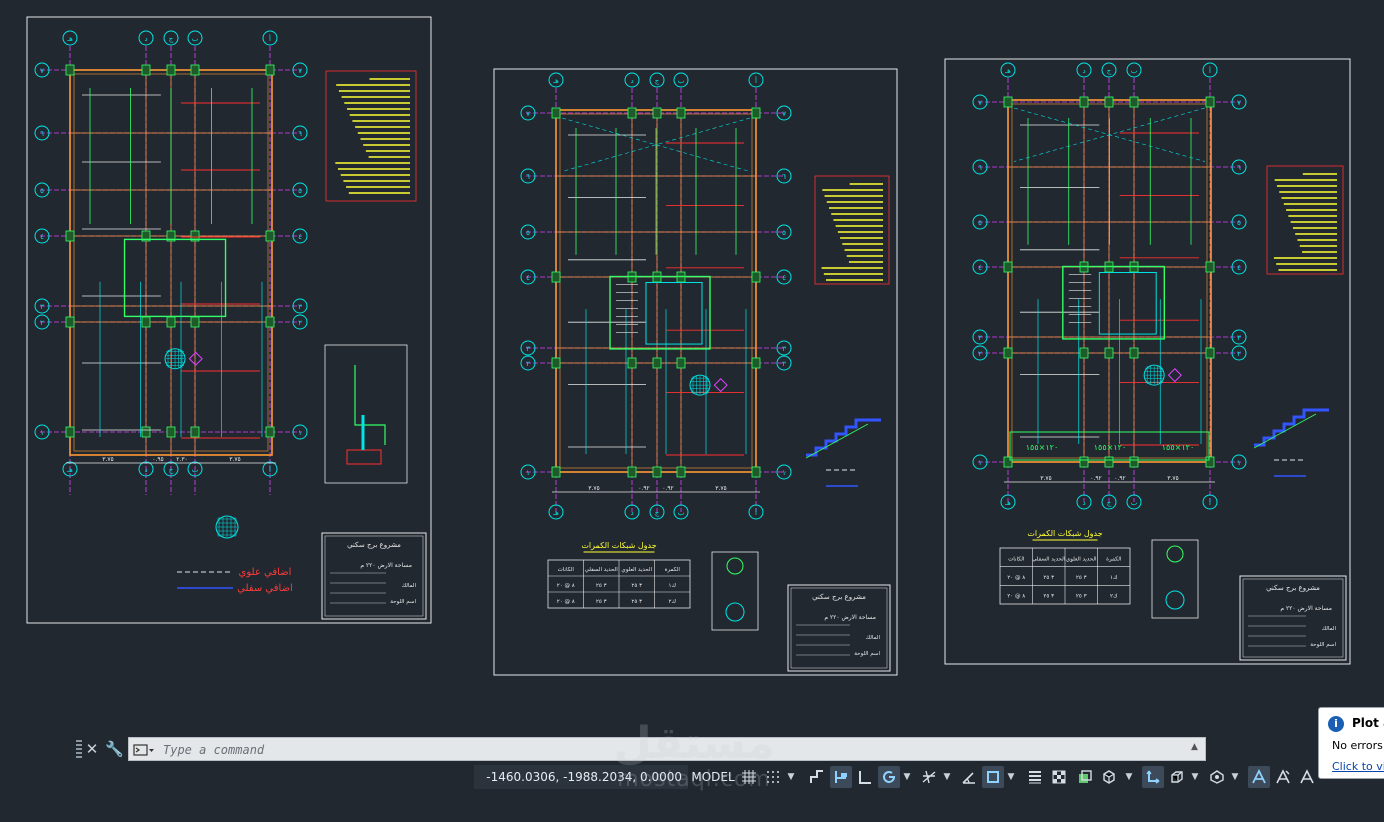 The image size is (1384, 822). I want to click on lineweight-icon, so click(1035, 777).